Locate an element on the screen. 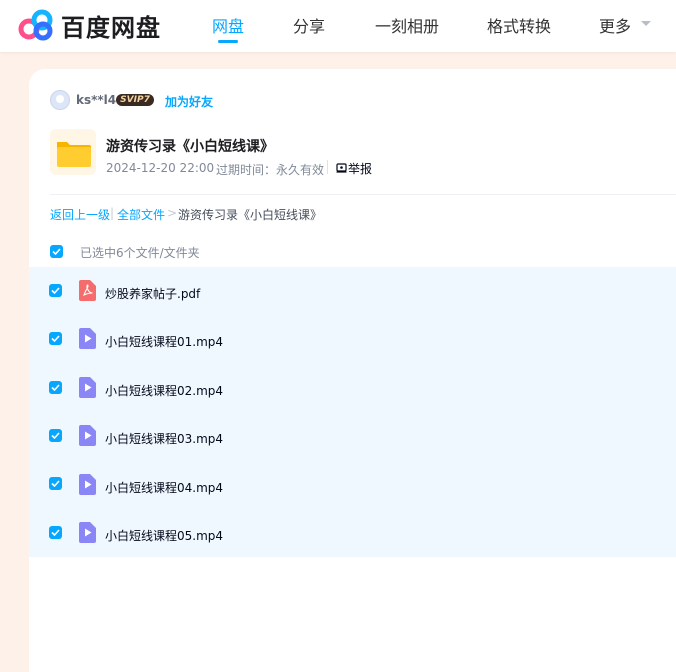  avatar is located at coordinates (60, 100).